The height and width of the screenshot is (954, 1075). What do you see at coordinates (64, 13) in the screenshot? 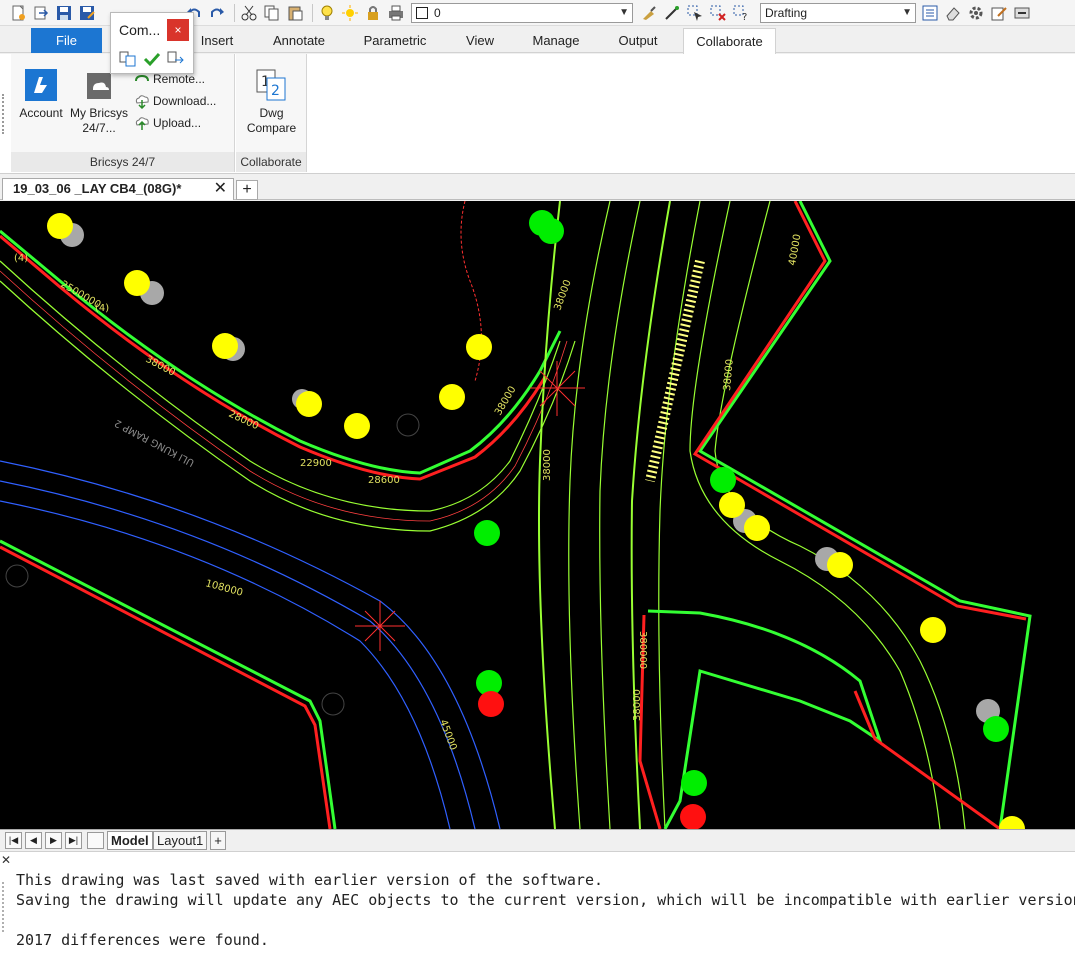
I see `save-icon` at bounding box center [64, 13].